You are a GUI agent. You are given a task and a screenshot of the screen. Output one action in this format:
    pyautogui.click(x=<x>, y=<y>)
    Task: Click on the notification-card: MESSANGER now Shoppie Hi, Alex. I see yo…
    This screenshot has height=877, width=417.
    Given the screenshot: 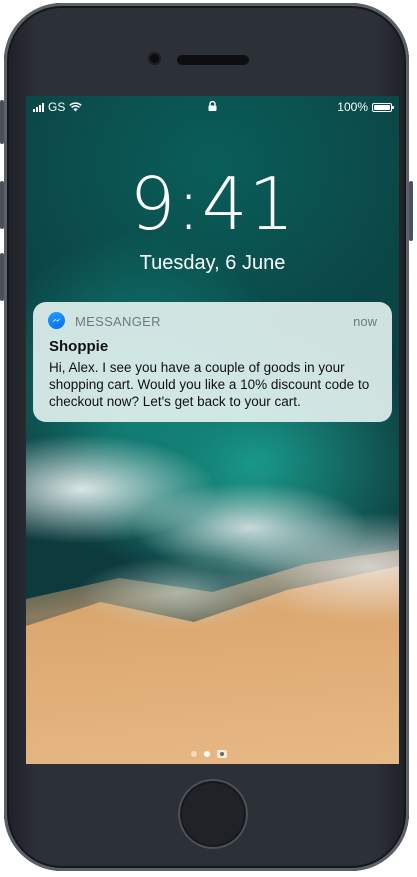 What is the action you would take?
    pyautogui.click(x=212, y=362)
    